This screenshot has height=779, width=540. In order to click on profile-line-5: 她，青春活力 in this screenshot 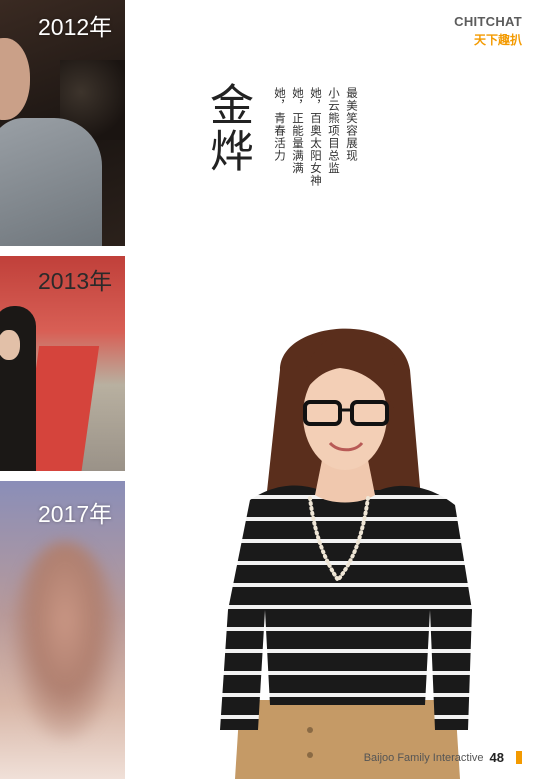, I will do `click(280, 124)`.